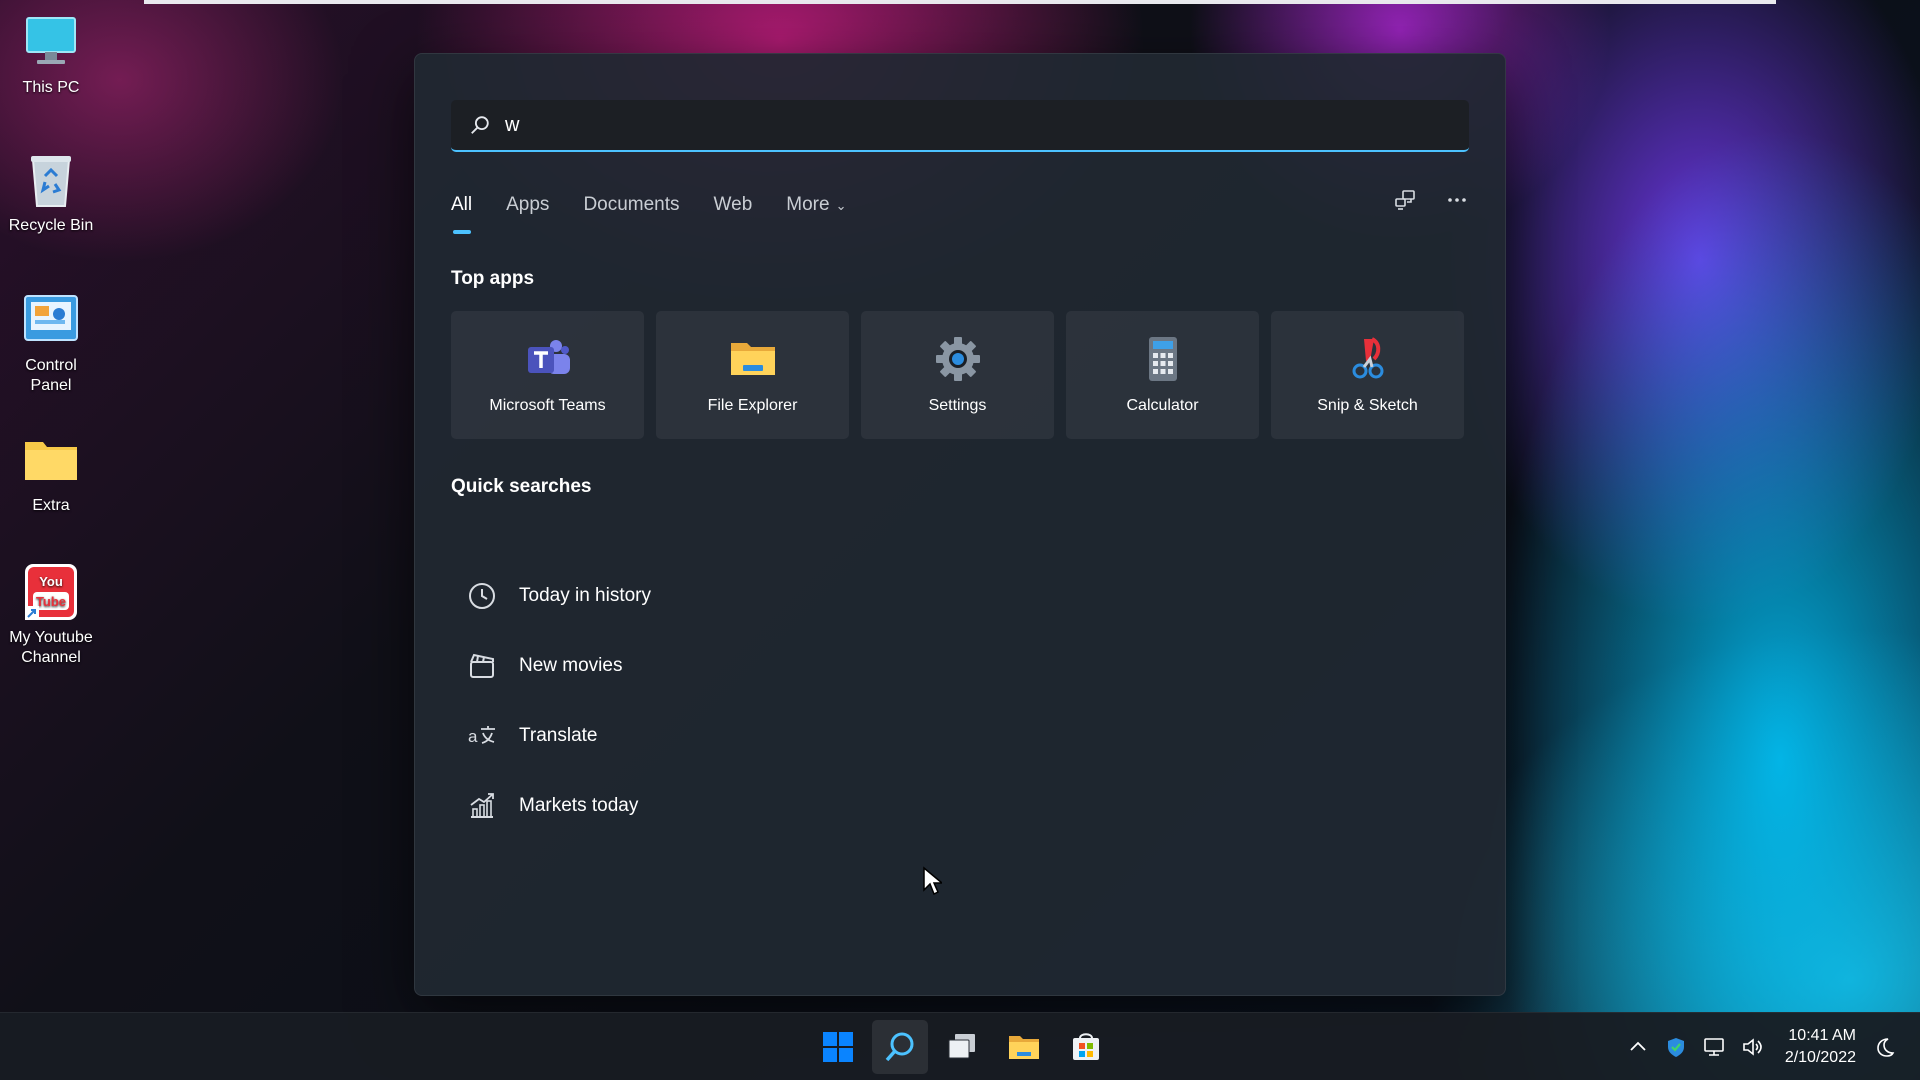 The width and height of the screenshot is (1920, 1080). What do you see at coordinates (482, 805) in the screenshot?
I see `chart-icon` at bounding box center [482, 805].